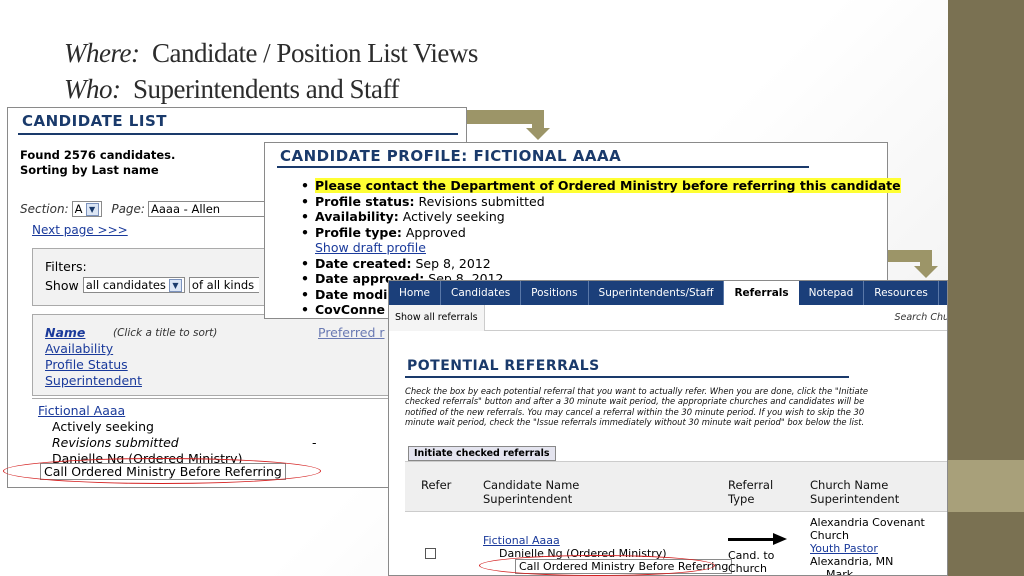 This screenshot has width=1024, height=576. Describe the element at coordinates (102, 53) in the screenshot. I see `where-label: Where:` at that location.